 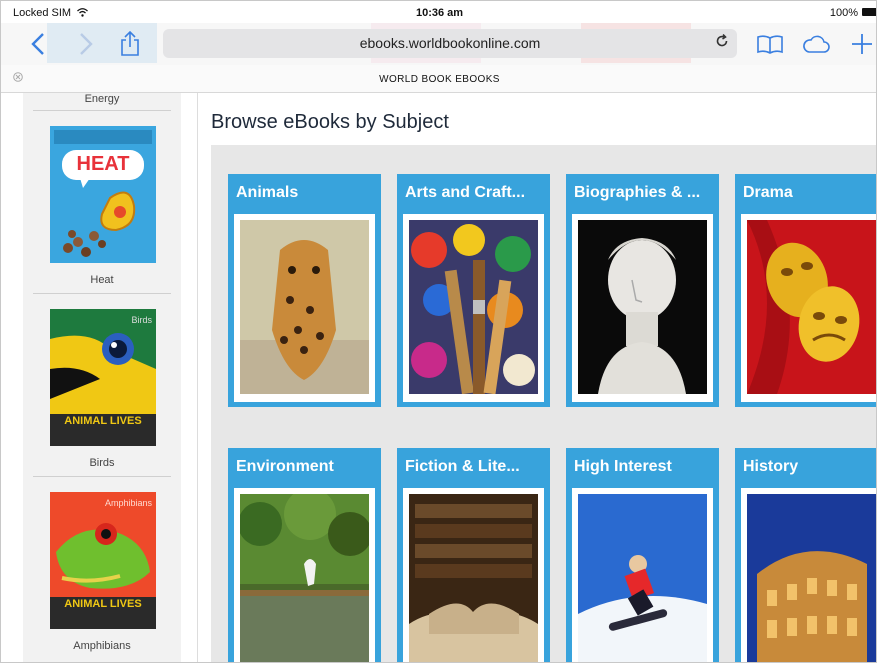 I want to click on subject-label: High Interest, so click(x=642, y=465).